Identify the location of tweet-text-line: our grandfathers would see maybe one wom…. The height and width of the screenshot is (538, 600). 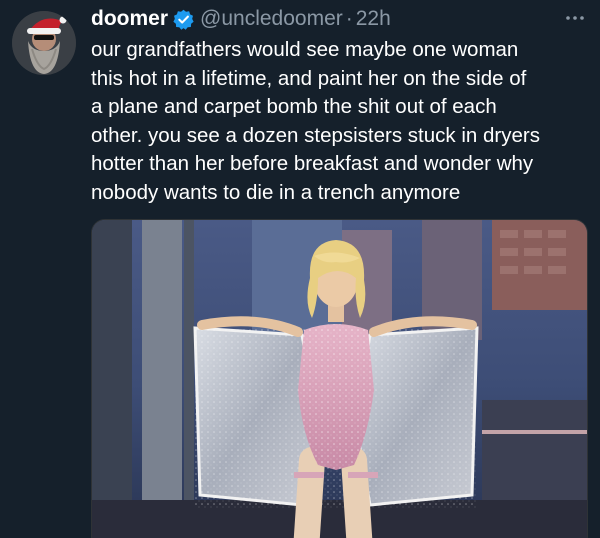
(305, 49).